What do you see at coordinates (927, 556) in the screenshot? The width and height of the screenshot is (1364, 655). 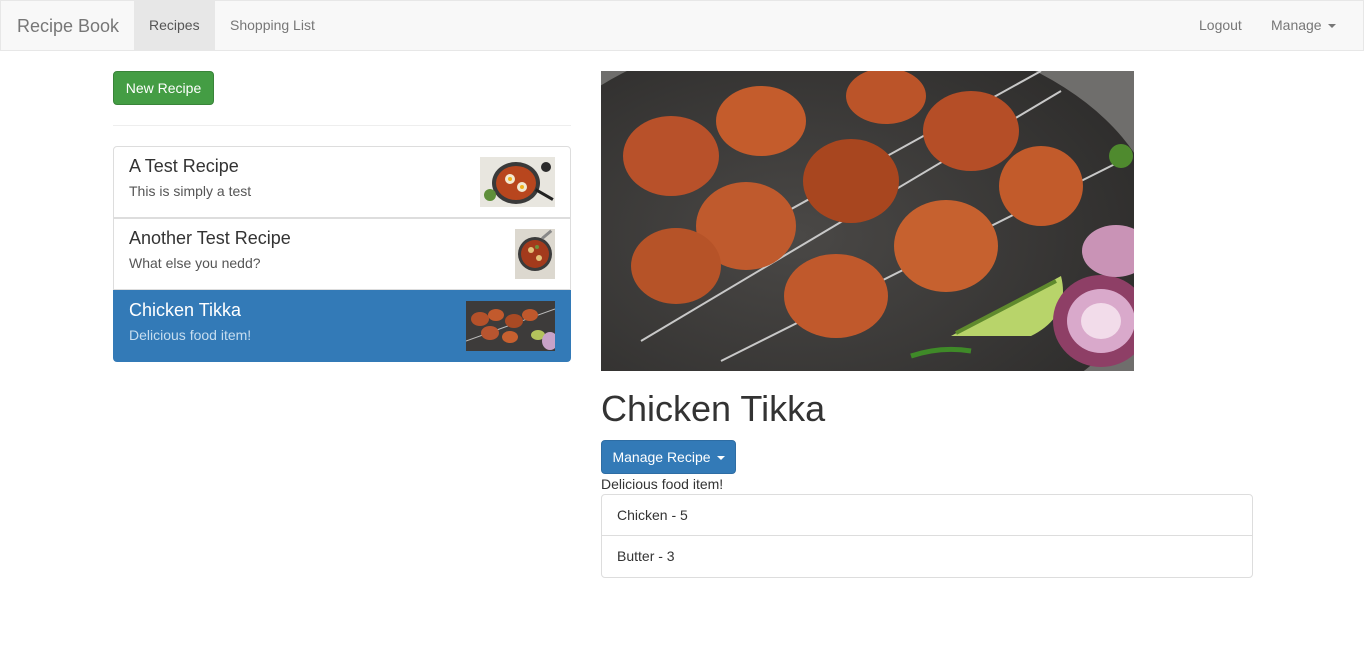 I see `ingredient-item: Butter - 3` at bounding box center [927, 556].